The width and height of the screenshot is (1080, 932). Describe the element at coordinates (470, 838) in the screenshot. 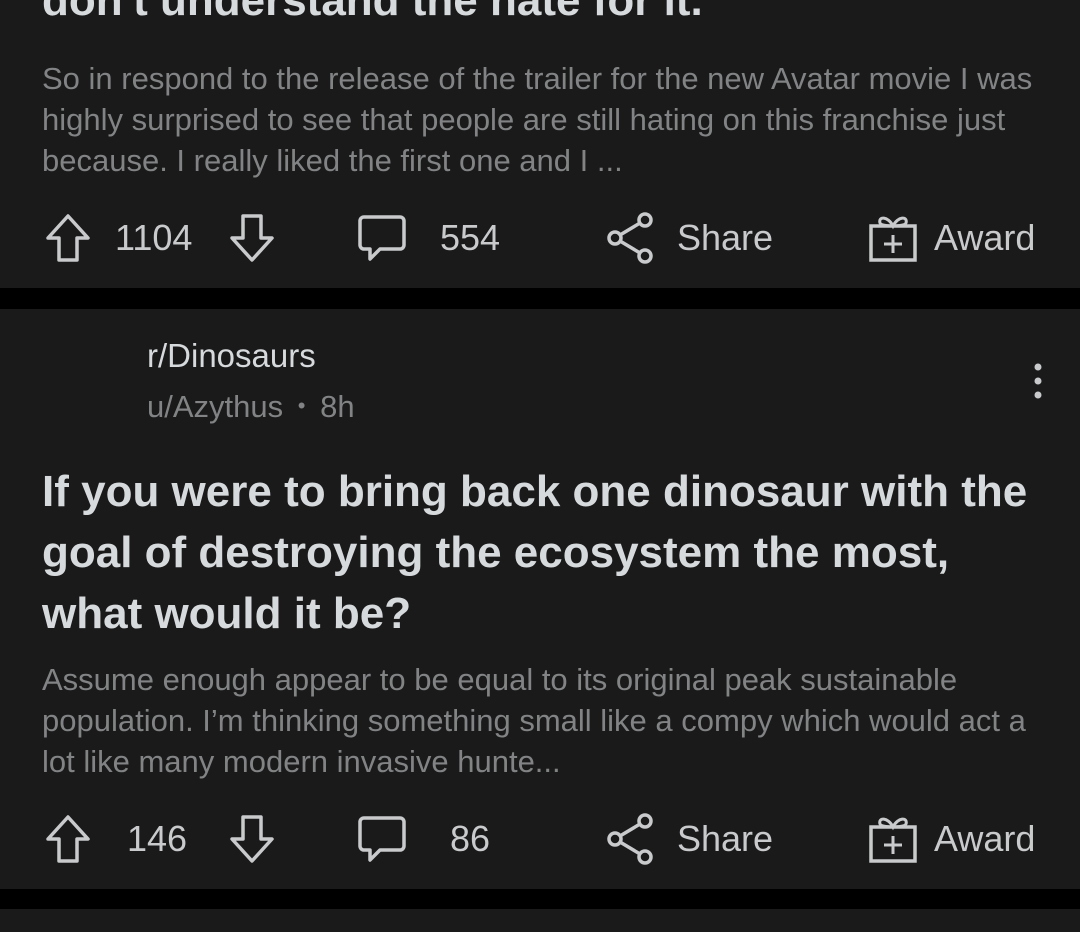

I see `comment-count: 86` at that location.